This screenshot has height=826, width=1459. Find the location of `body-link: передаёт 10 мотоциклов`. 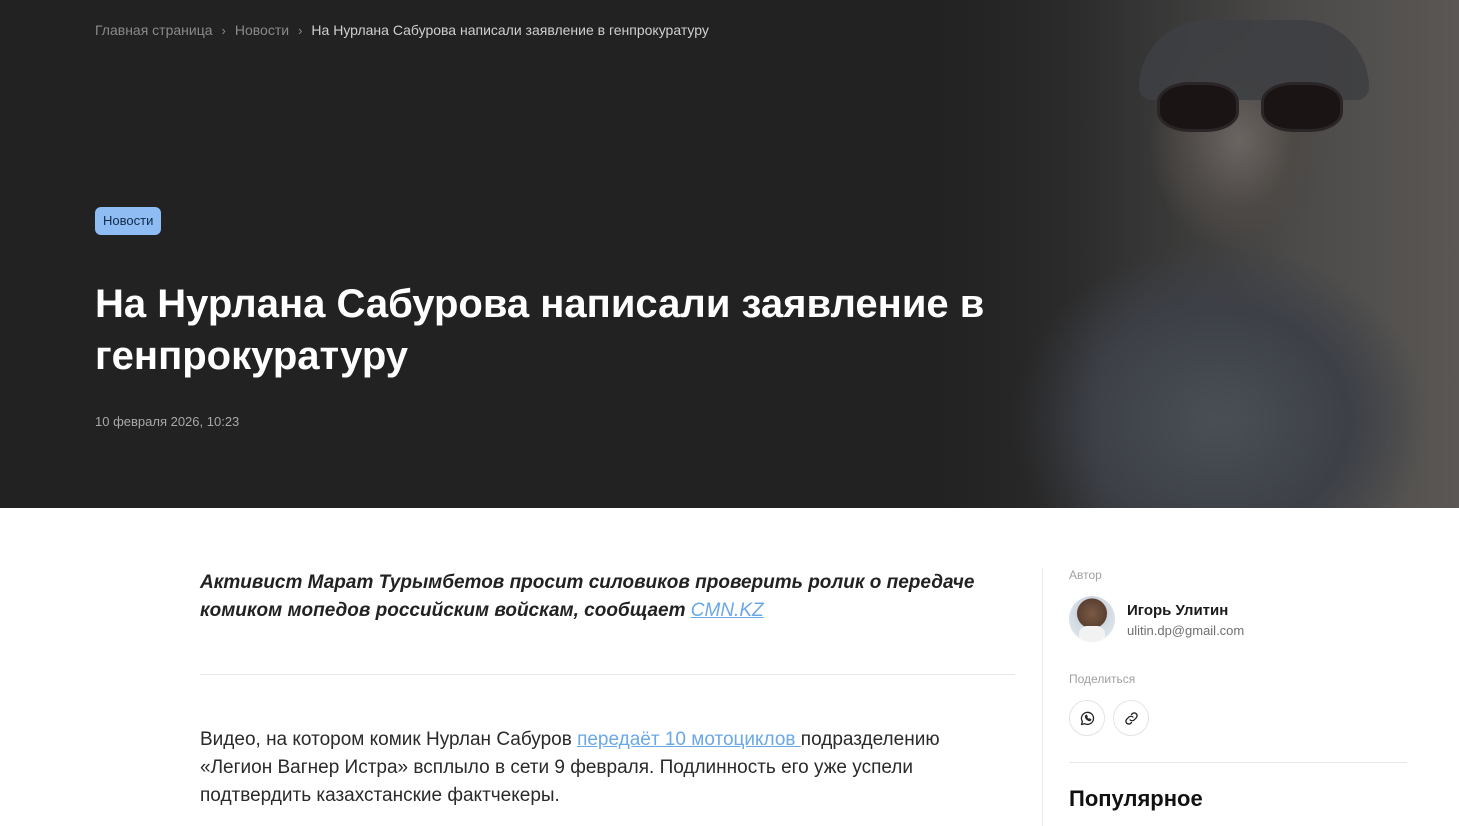

body-link: передаёт 10 мотоциклов is located at coordinates (689, 739).